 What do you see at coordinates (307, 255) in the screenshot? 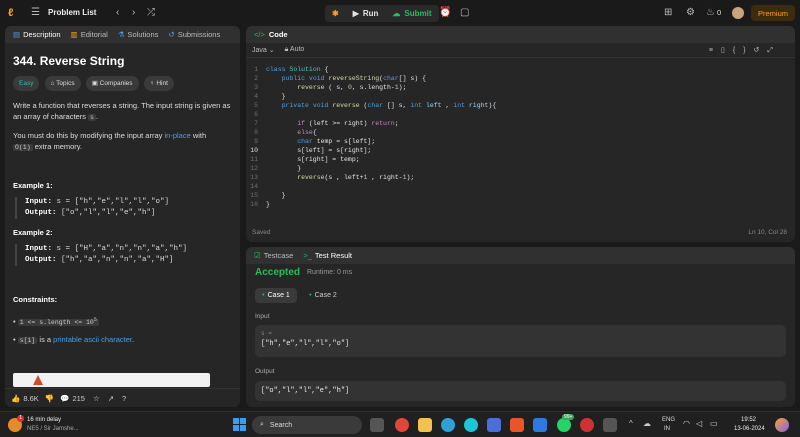
I see `terminal-icon: >_` at bounding box center [307, 255].